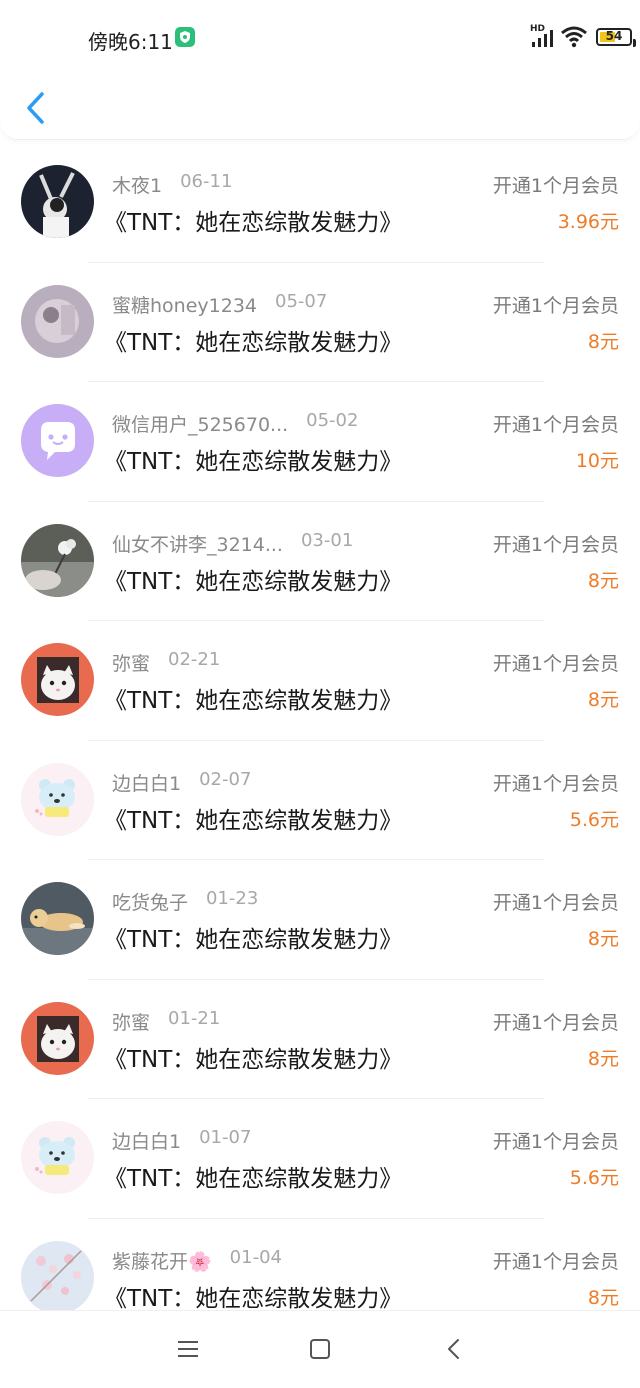  I want to click on list-item: 弥蜜 01-21 《TNT：她在恋综散发魅力》 开通1个月会员 8元, so click(320, 1039).